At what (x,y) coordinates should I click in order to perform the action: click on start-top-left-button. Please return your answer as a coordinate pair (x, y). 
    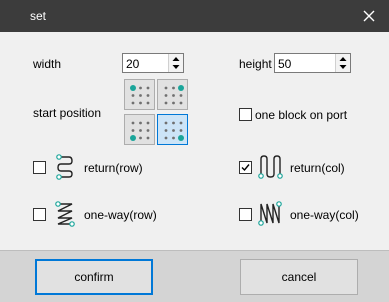
    Looking at the image, I should click on (139, 94).